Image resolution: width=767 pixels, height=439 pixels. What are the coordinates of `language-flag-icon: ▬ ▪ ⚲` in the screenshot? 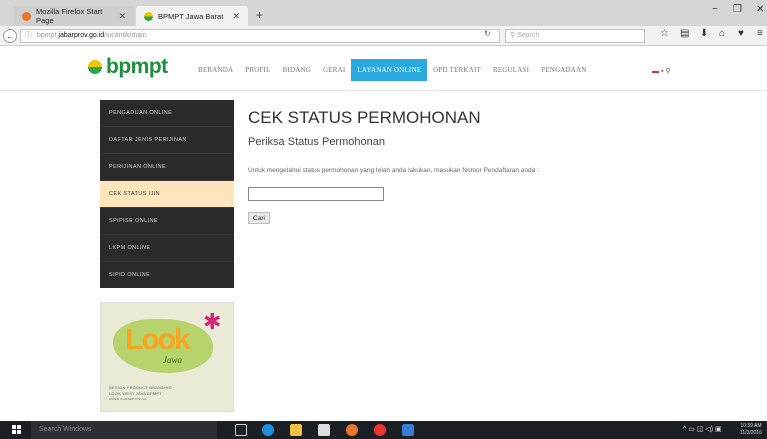 It's located at (661, 71).